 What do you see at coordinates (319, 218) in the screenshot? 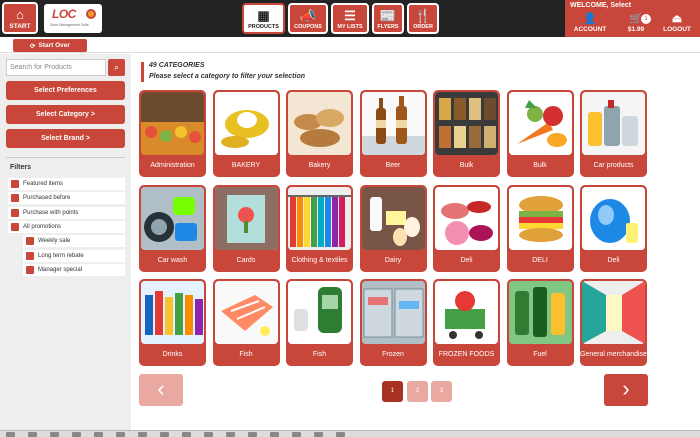
I see `clothing-rack-image` at bounding box center [319, 218].